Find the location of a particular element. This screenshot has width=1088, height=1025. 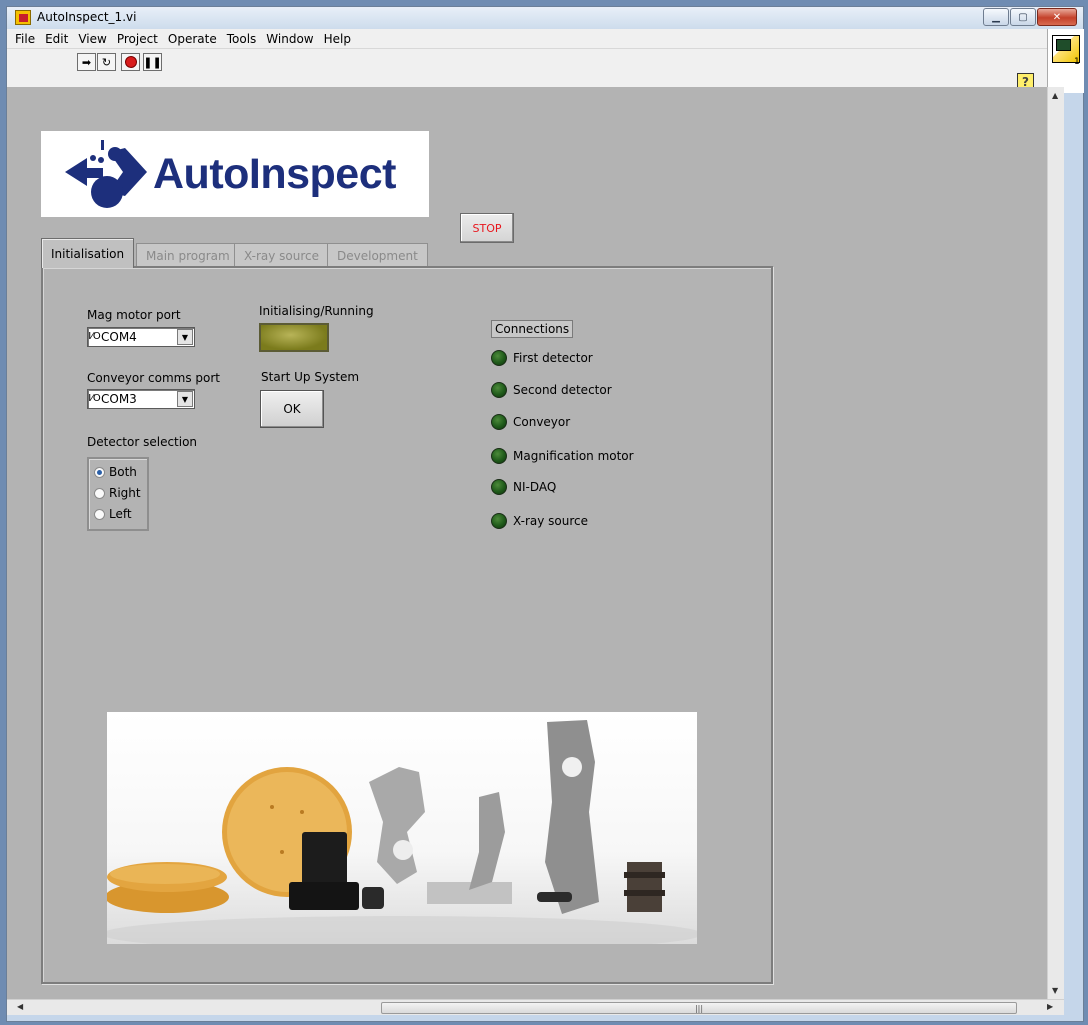

run-button: ➡ is located at coordinates (86, 62).